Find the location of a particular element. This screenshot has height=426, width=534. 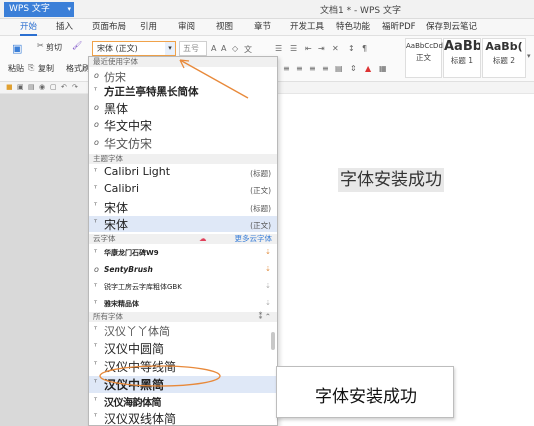

menu-chapter: 章节 is located at coordinates (262, 27).